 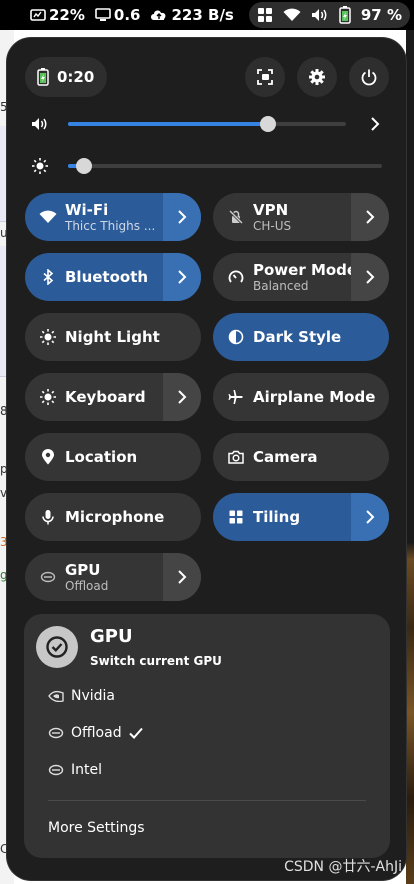 I want to click on power-mode-icon, so click(x=236, y=277).